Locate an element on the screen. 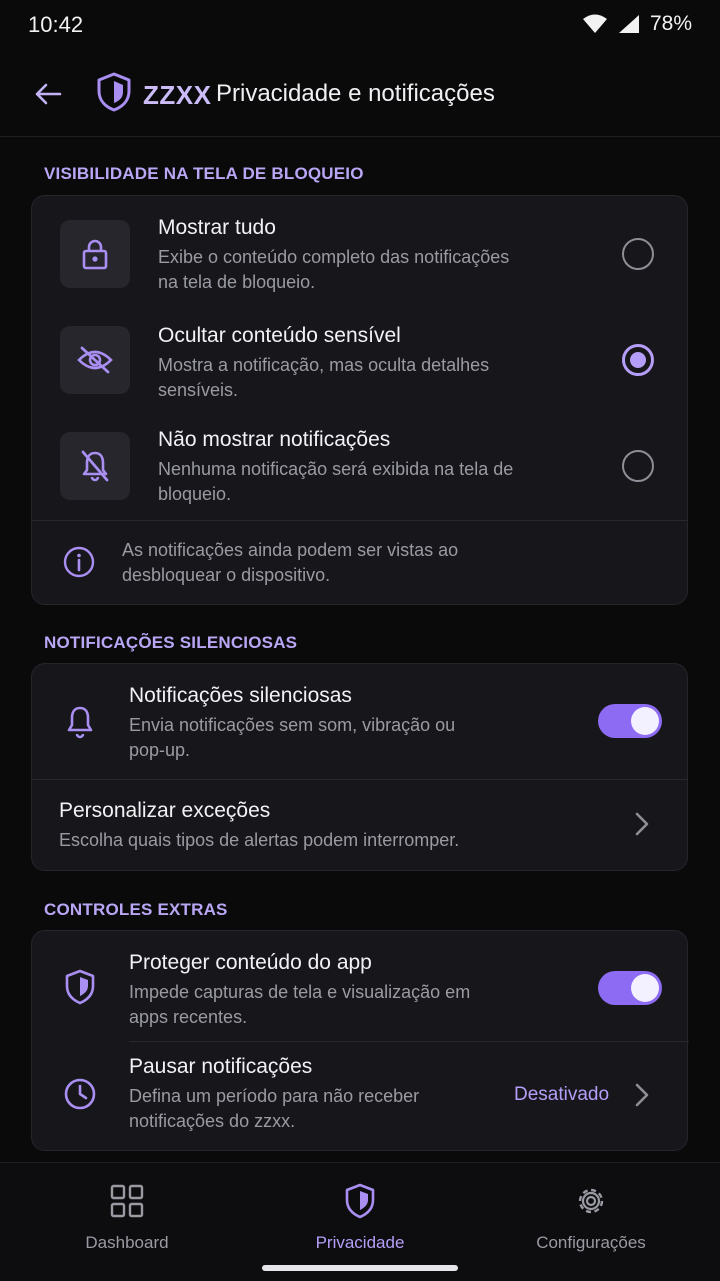 This screenshot has width=720, height=1281. divider is located at coordinates (359, 520).